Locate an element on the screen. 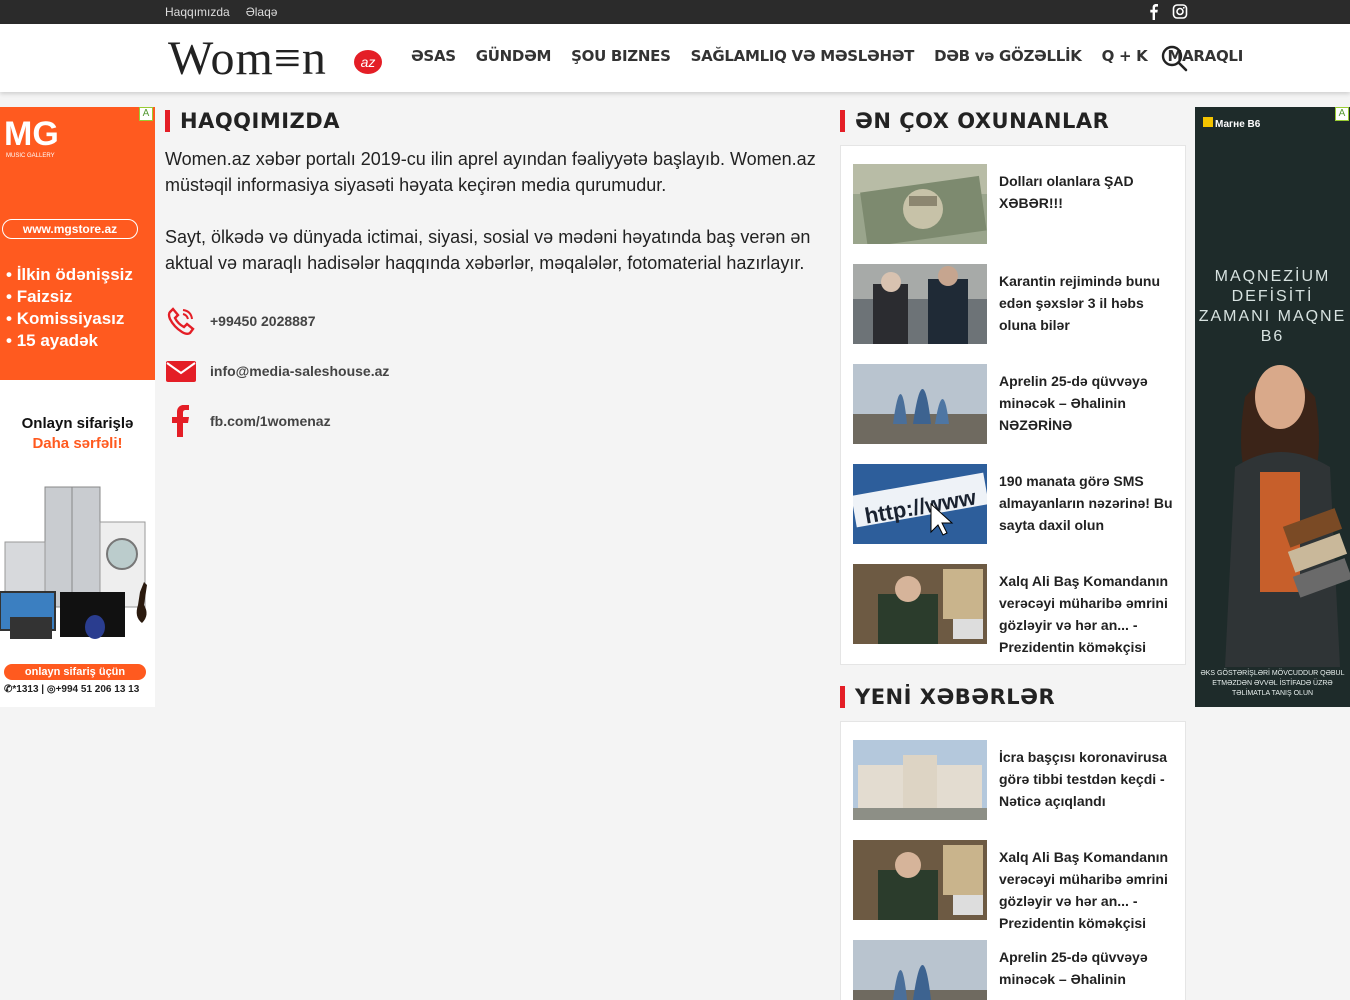  nav-item-showbiz: ŞOU BIZNES is located at coordinates (621, 56).